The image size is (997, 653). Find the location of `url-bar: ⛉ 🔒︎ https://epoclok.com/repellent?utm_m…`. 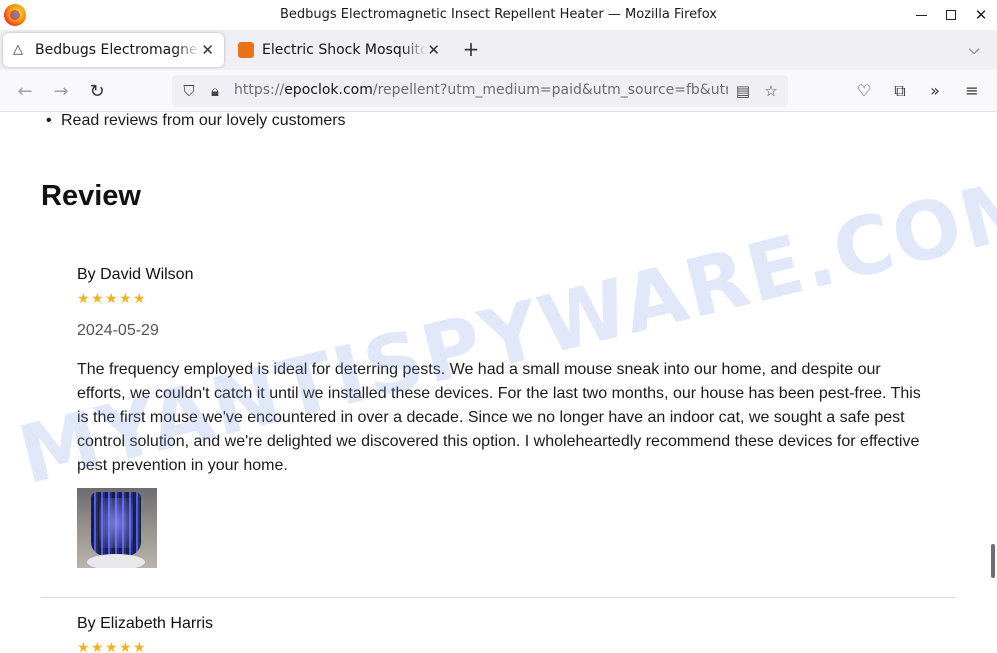

url-bar: ⛉ 🔒︎ https://epoclok.com/repellent?utm_m… is located at coordinates (480, 91).